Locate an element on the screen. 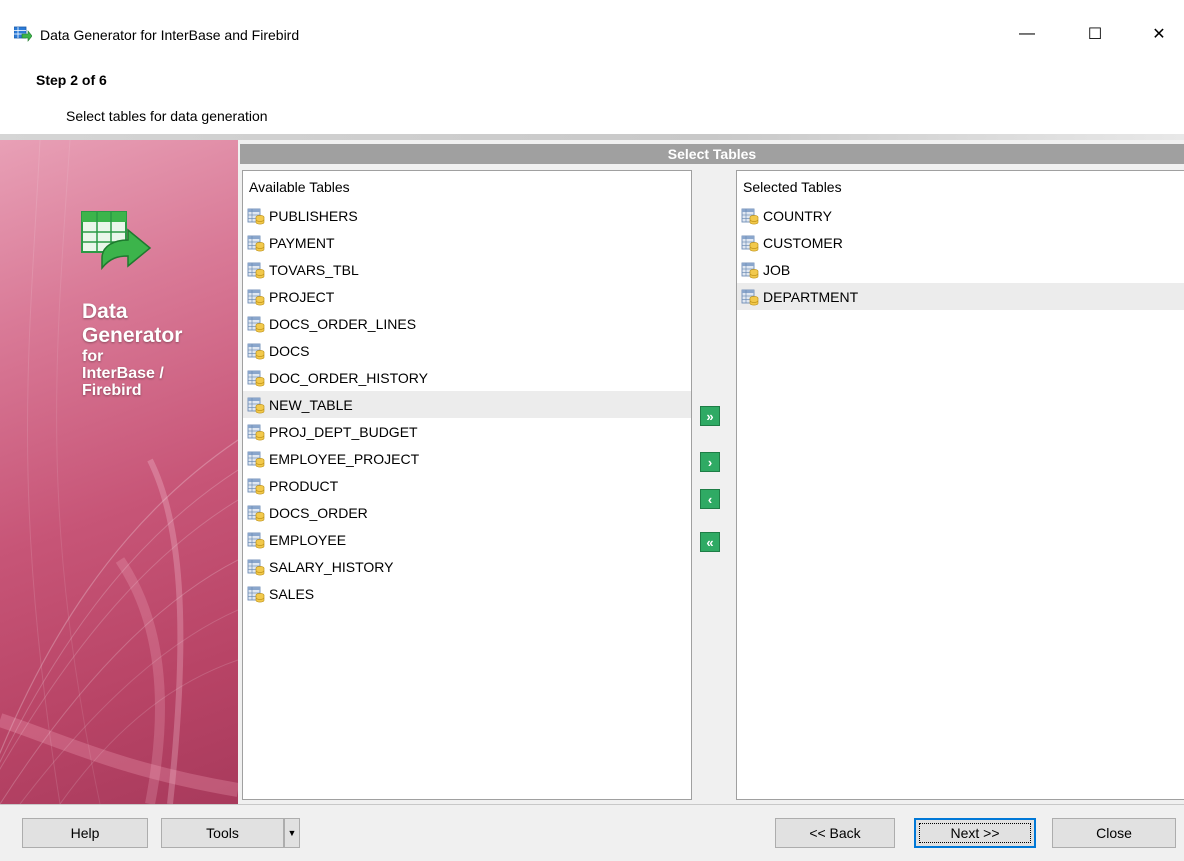 The width and height of the screenshot is (1184, 861). help-button: Help is located at coordinates (85, 833).